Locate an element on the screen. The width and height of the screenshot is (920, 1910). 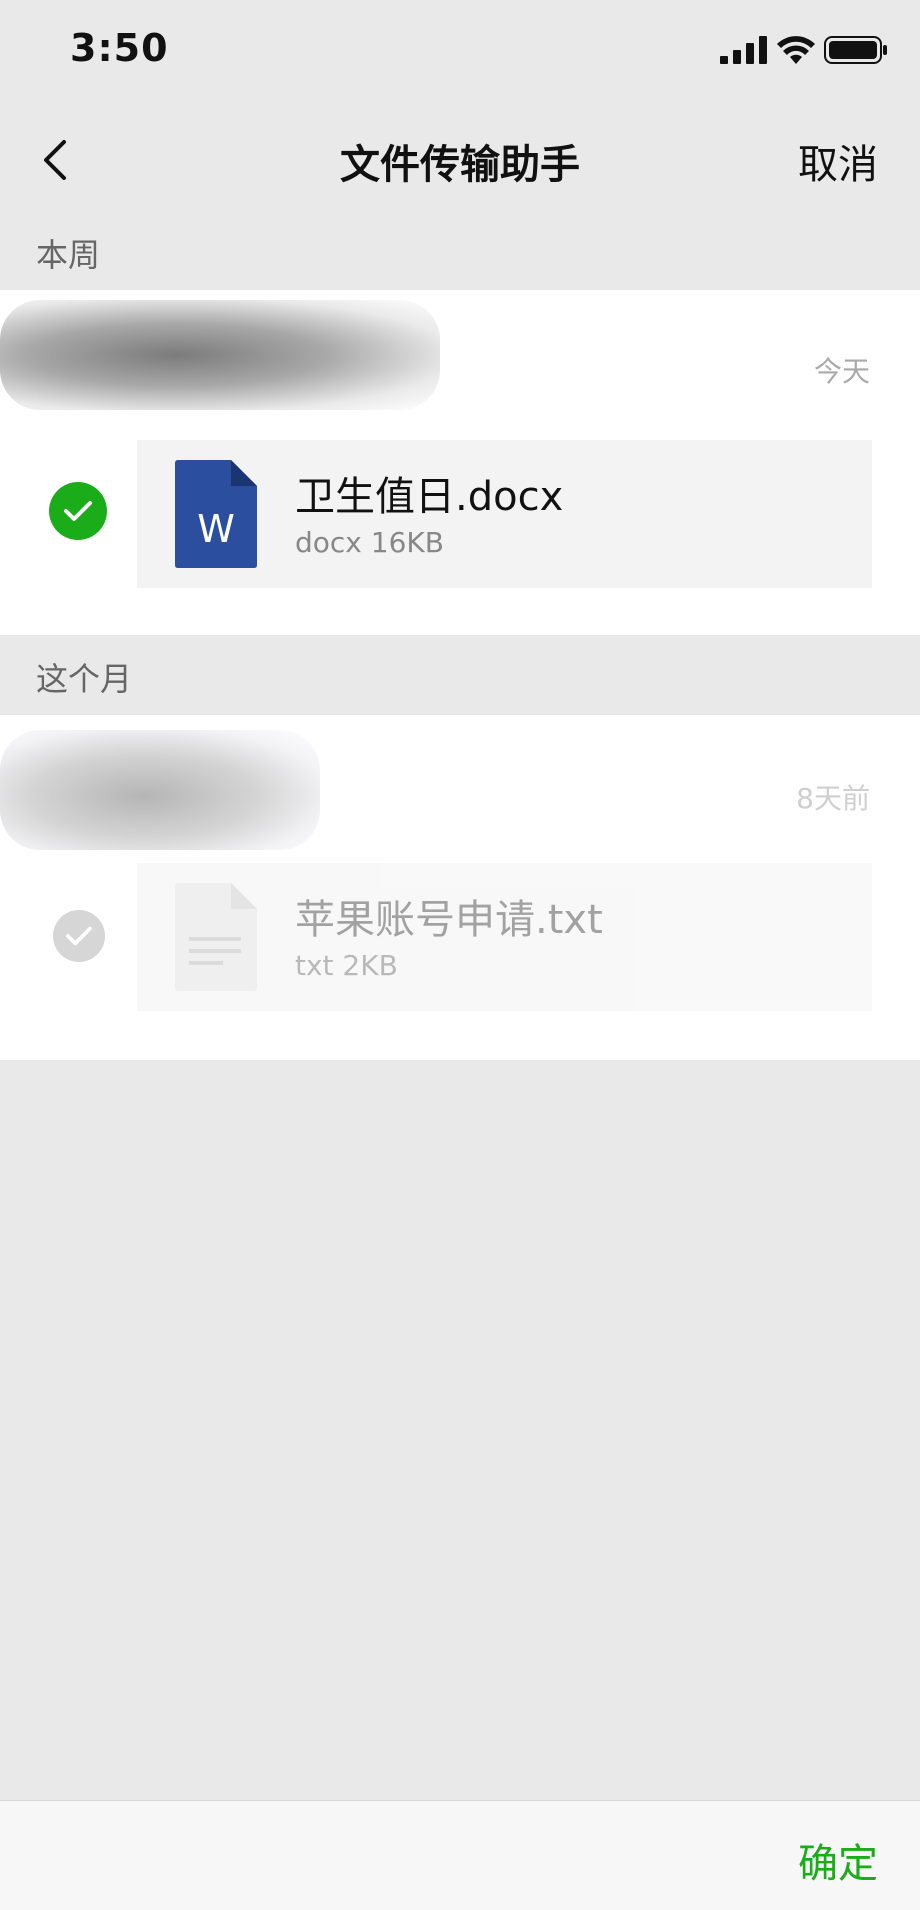
file-meta: txt 2KB is located at coordinates (346, 965).